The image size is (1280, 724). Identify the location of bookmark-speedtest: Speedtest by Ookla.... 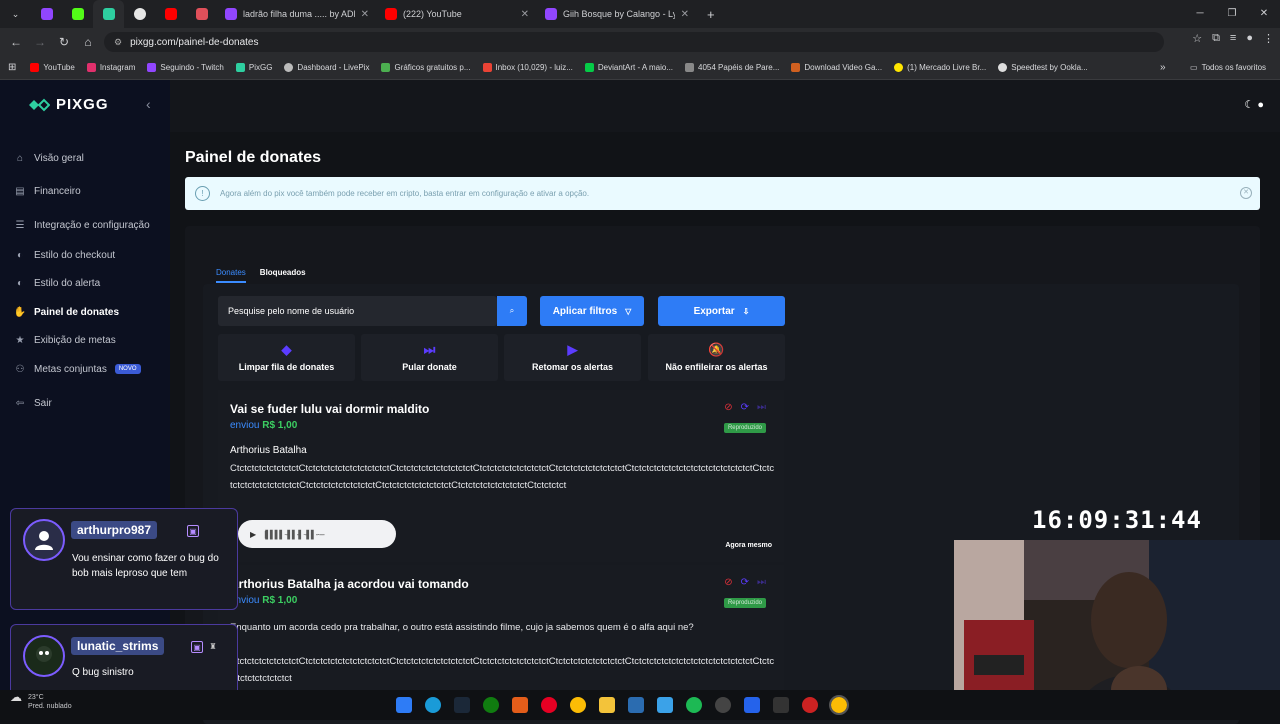
(1043, 67).